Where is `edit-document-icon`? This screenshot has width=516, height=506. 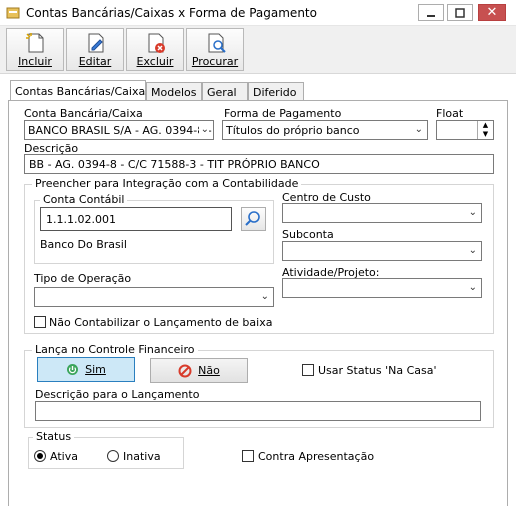 edit-document-icon is located at coordinates (96, 43).